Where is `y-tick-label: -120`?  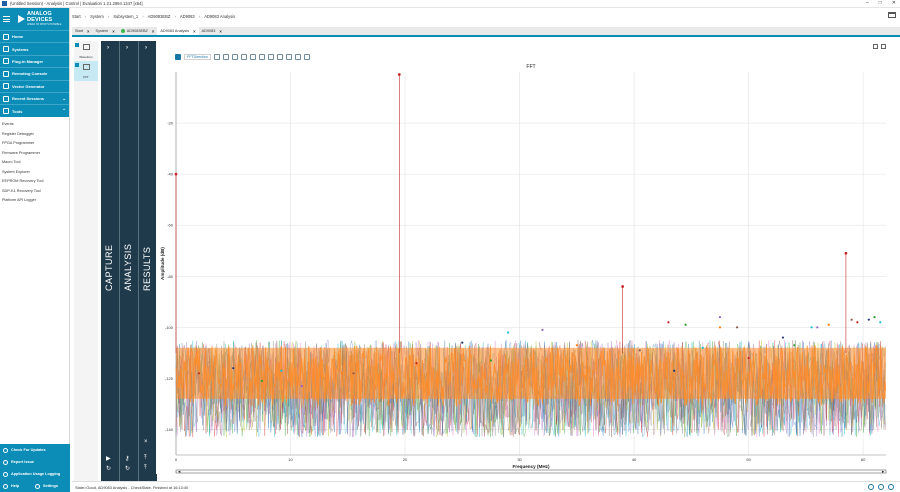 y-tick-label: -120 is located at coordinates (169, 378).